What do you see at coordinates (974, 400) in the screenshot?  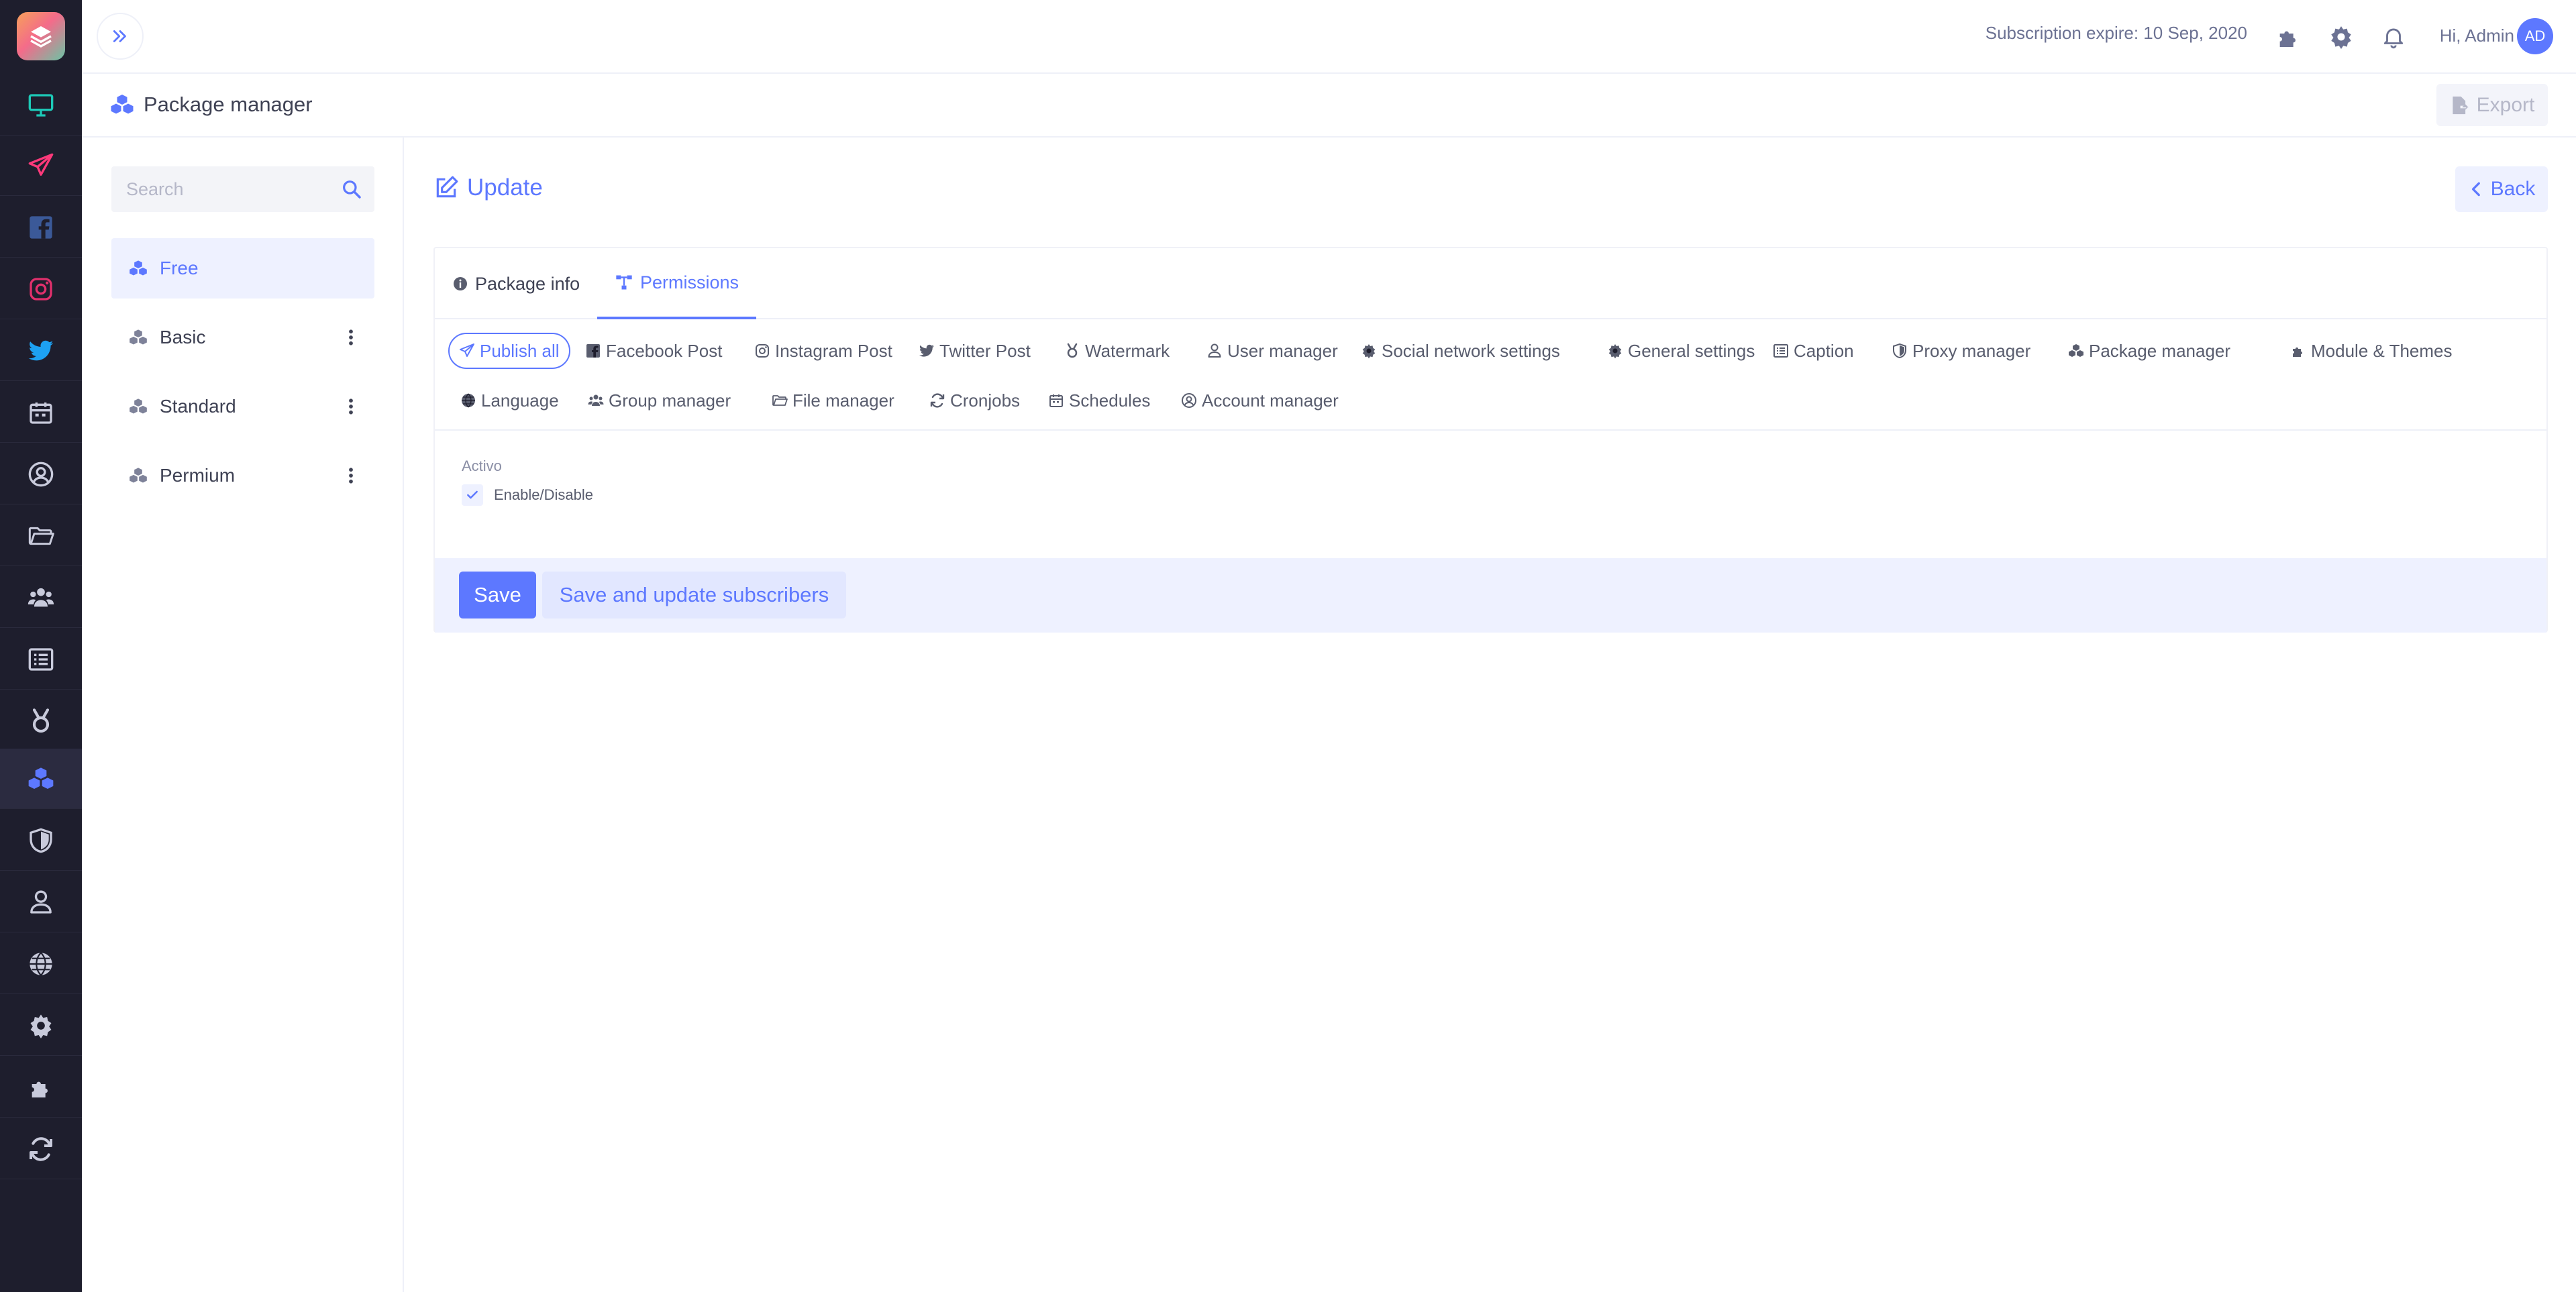 I see `permission-tab-cronjobs: Cronjobs` at bounding box center [974, 400].